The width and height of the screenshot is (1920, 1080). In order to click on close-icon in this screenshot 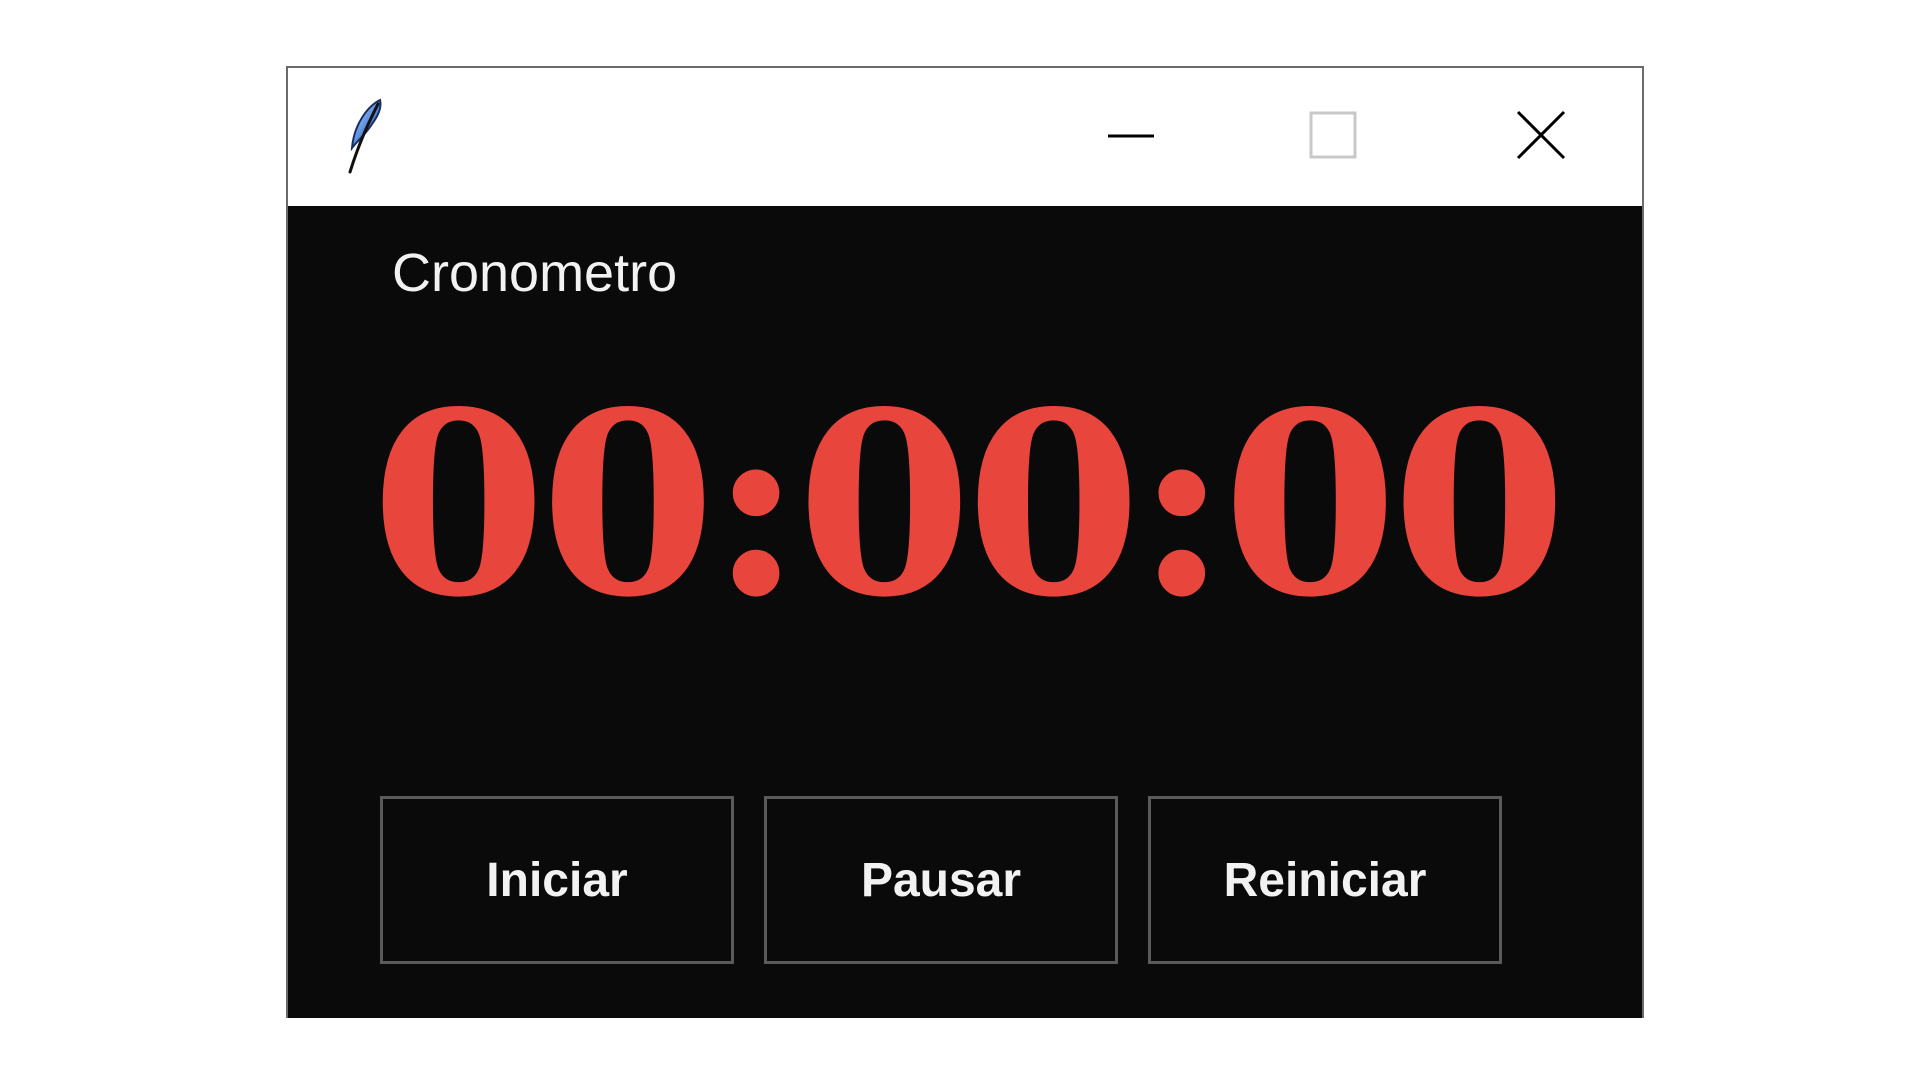, I will do `click(1541, 137)`.